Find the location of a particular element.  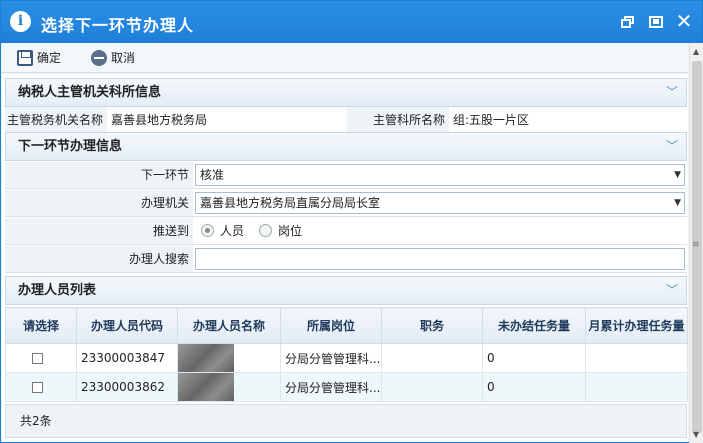

handling-org-value: 嘉善县地方税务局直属分局局长室 is located at coordinates (290, 203).